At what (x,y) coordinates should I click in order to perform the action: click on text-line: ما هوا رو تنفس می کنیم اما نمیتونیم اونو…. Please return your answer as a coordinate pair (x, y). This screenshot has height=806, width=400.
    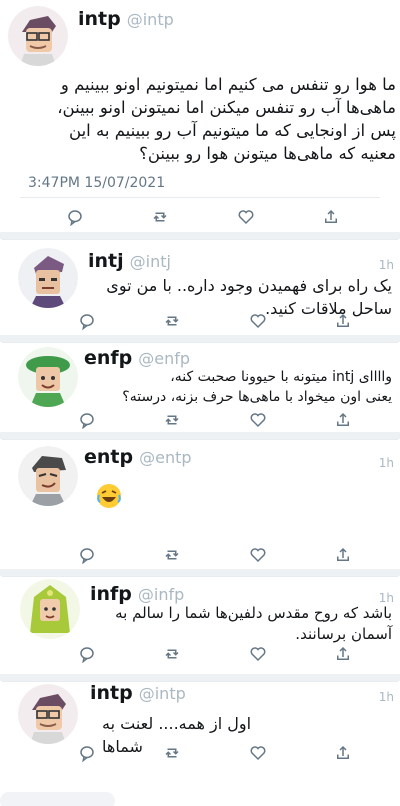
    Looking at the image, I should click on (228, 84).